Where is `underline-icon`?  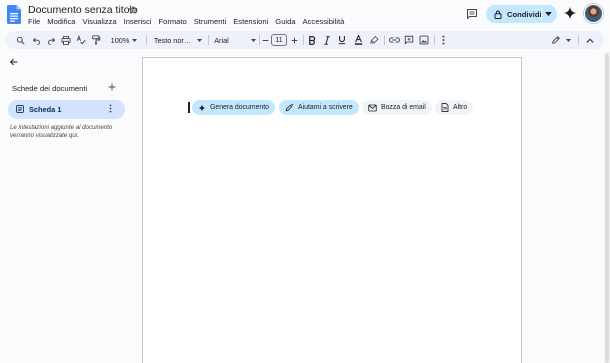
underline-icon is located at coordinates (342, 40).